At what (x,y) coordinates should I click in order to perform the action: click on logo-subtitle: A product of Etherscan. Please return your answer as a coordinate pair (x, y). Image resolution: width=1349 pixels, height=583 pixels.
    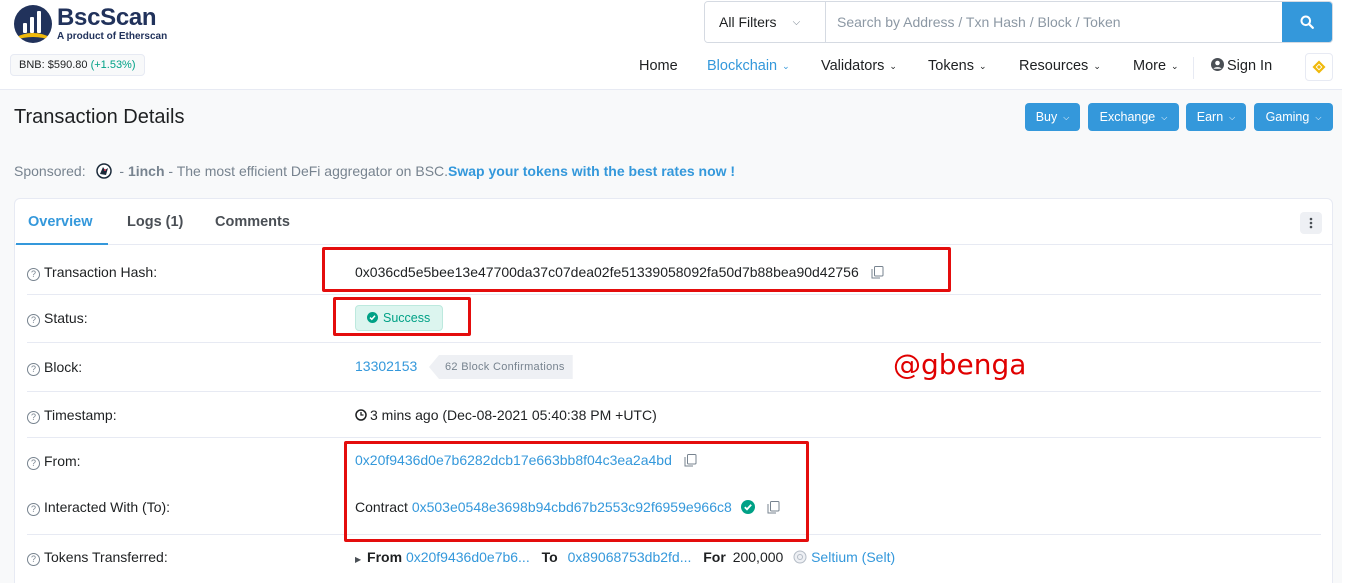
    Looking at the image, I should click on (112, 36).